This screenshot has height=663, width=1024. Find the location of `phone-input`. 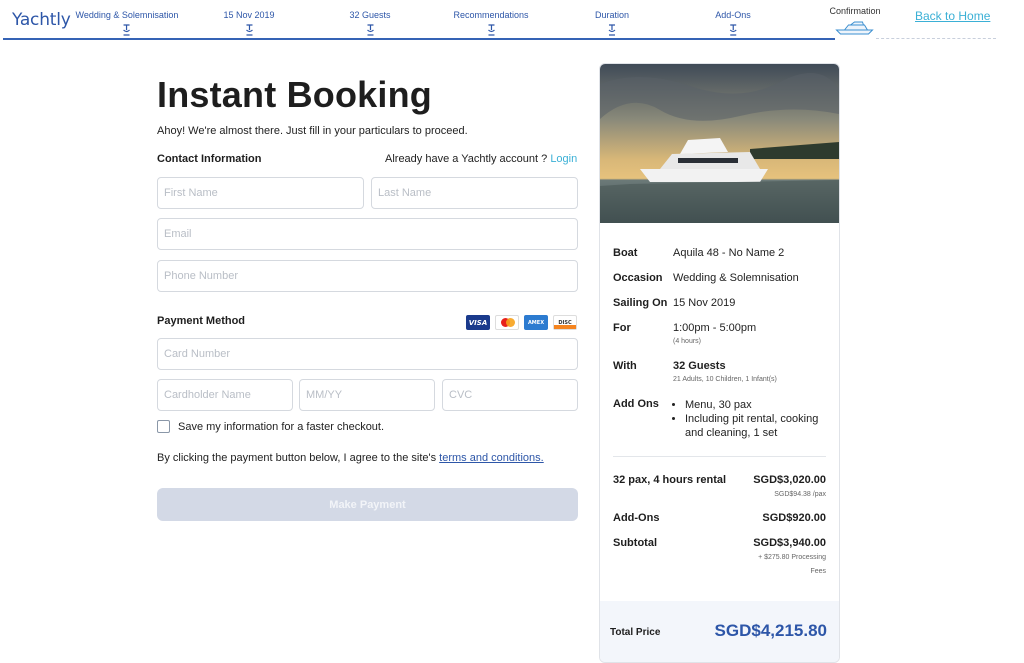

phone-input is located at coordinates (367, 276).